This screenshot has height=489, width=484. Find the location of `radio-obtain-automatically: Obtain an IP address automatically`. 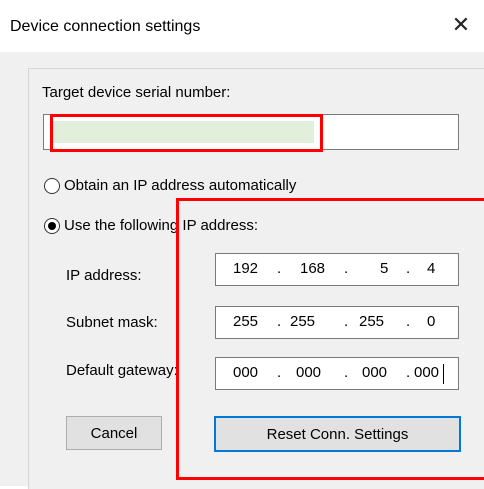

radio-obtain-automatically: Obtain an IP address automatically is located at coordinates (170, 185).